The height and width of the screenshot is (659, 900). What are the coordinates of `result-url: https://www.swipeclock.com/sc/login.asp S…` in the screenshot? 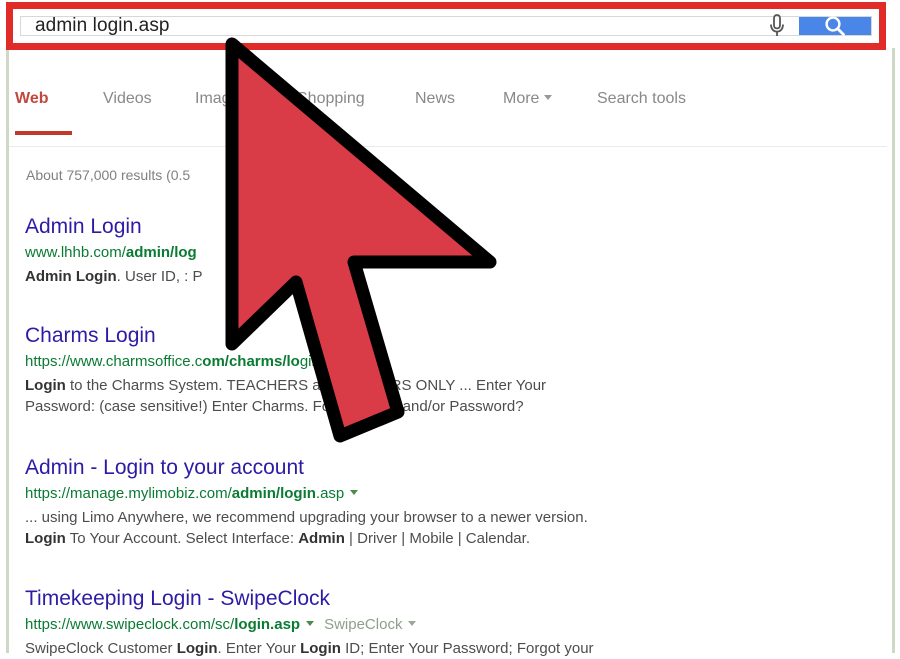 It's located at (445, 624).